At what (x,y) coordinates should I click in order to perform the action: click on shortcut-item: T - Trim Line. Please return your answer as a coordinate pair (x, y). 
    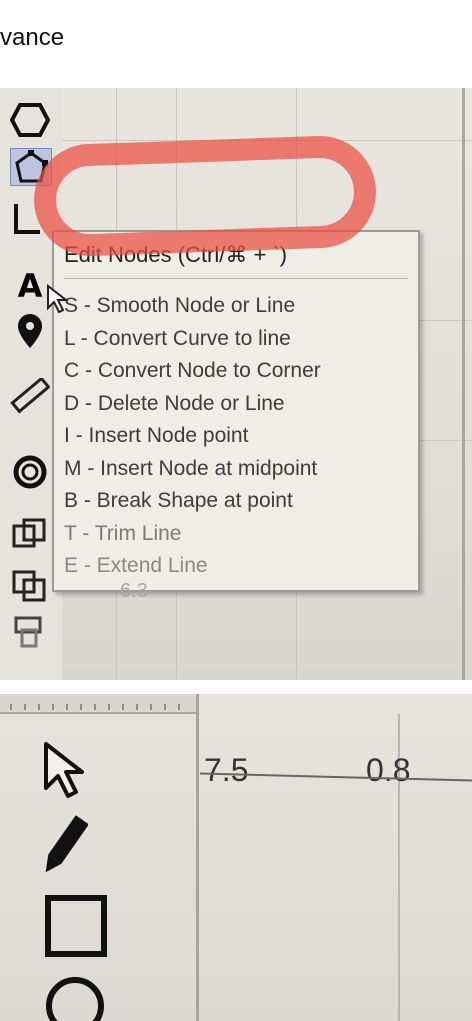
    Looking at the image, I should click on (123, 533).